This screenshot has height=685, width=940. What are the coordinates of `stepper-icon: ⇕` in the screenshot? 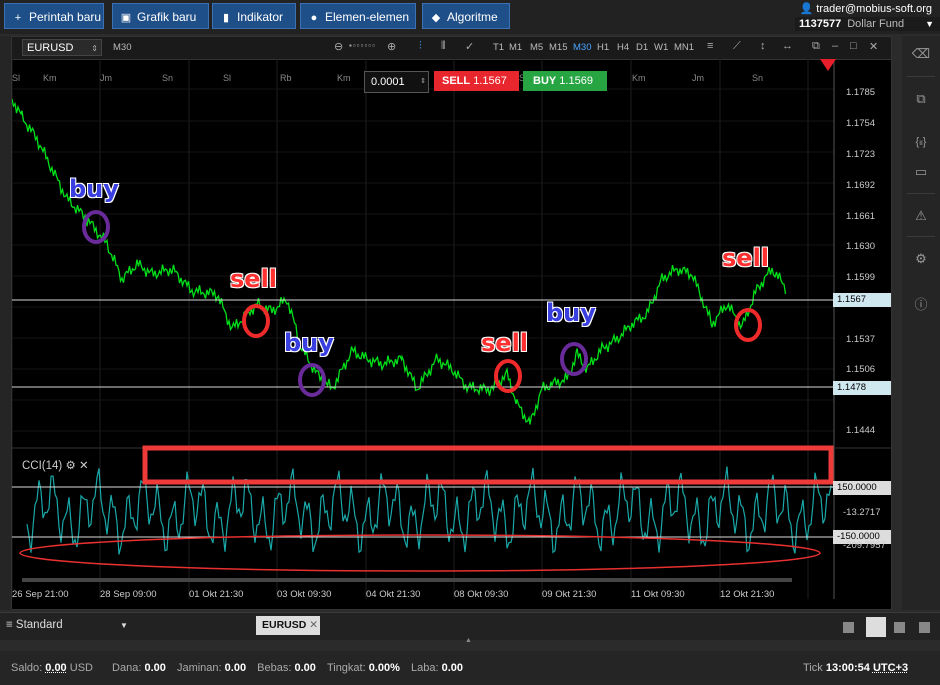 It's located at (423, 82).